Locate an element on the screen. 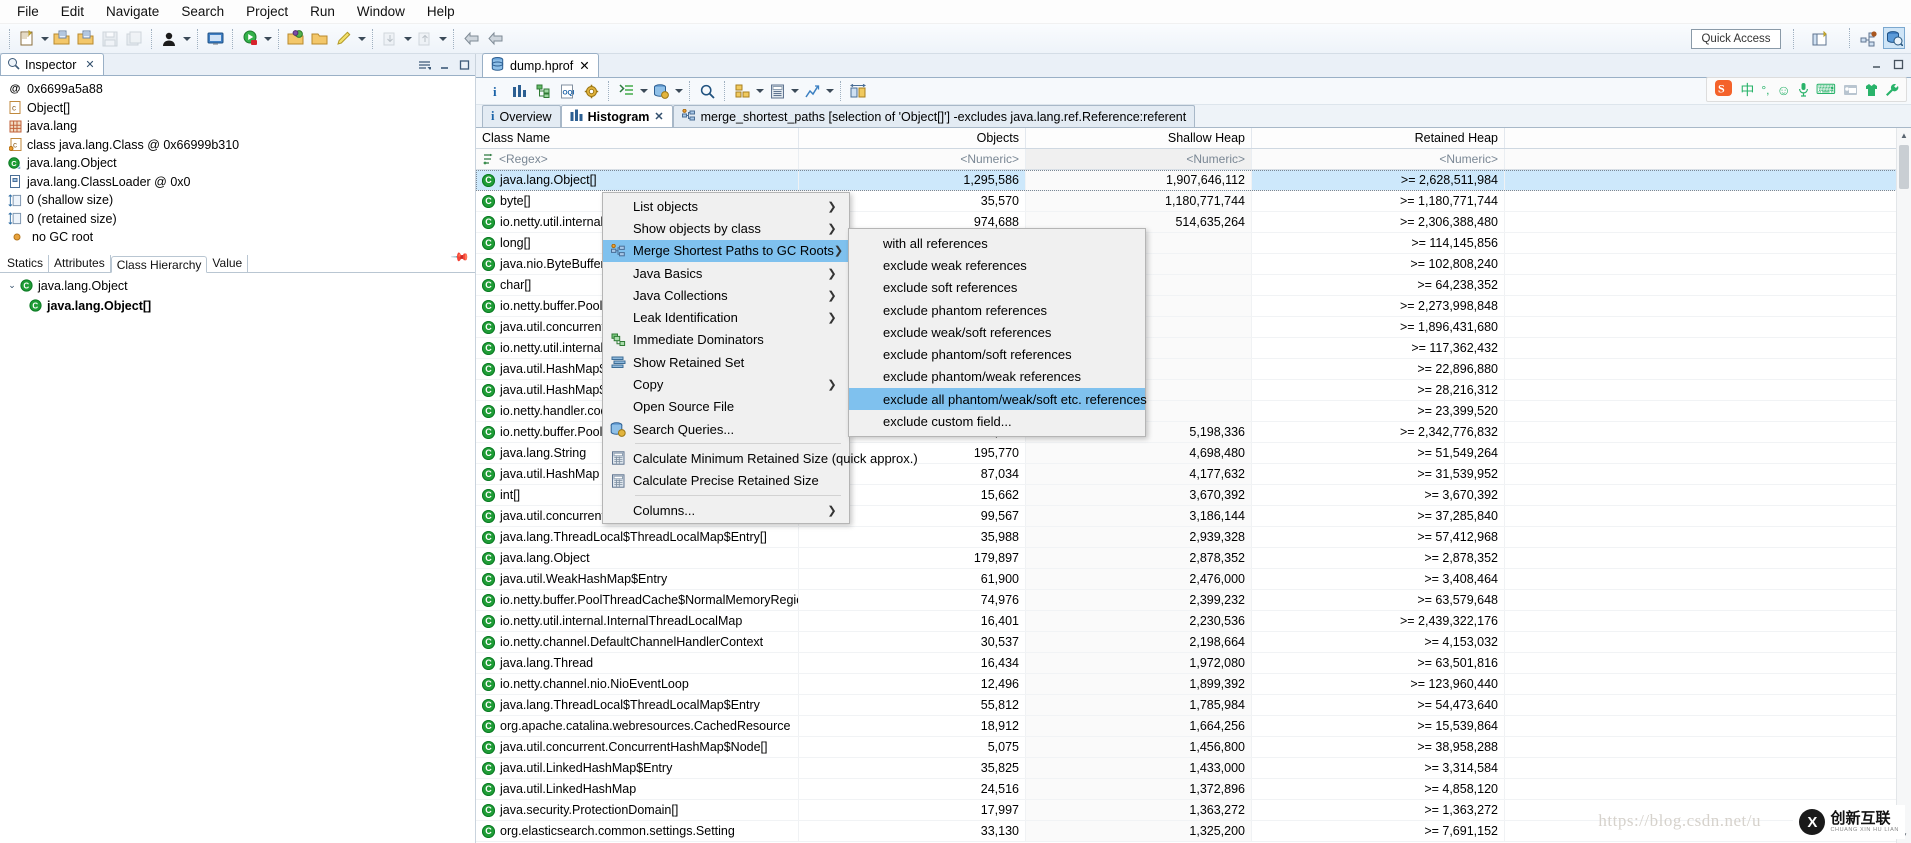 The height and width of the screenshot is (843, 1911). pencil-dropdown-arrow is located at coordinates (361, 39).